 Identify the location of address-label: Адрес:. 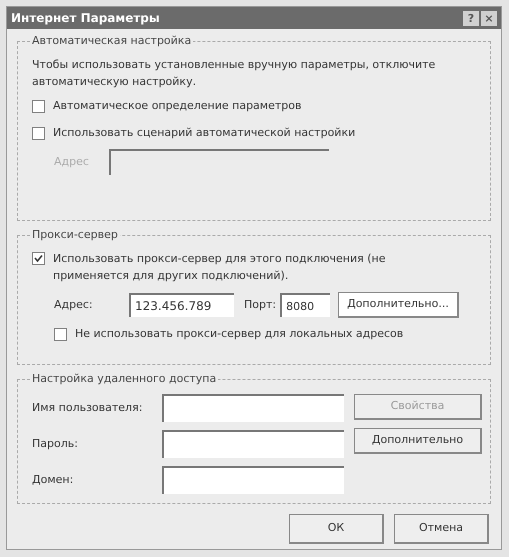
(74, 304).